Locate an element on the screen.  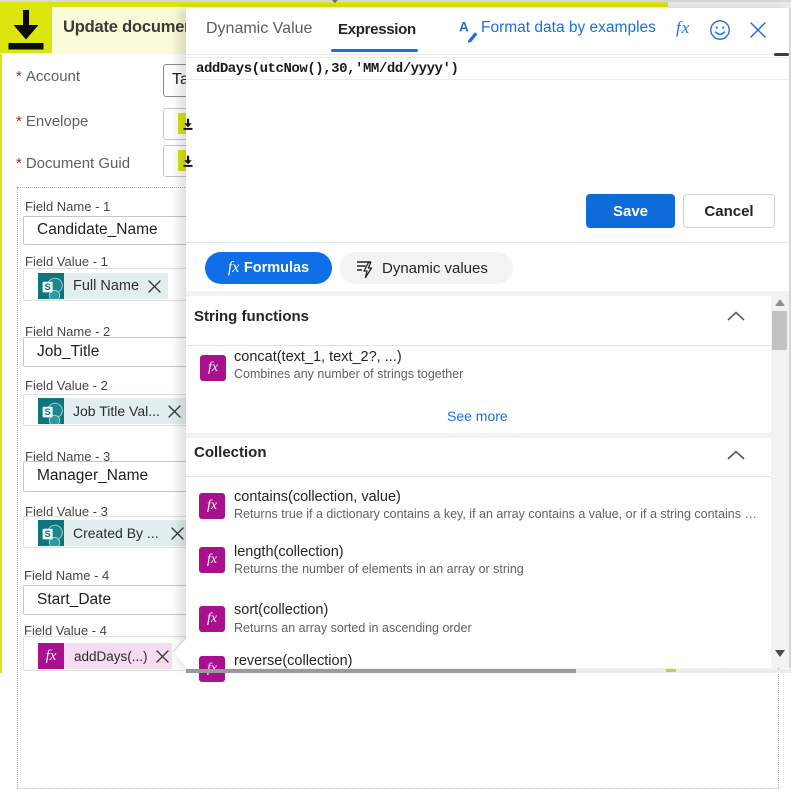
svg-text: A is located at coordinates (464, 27).